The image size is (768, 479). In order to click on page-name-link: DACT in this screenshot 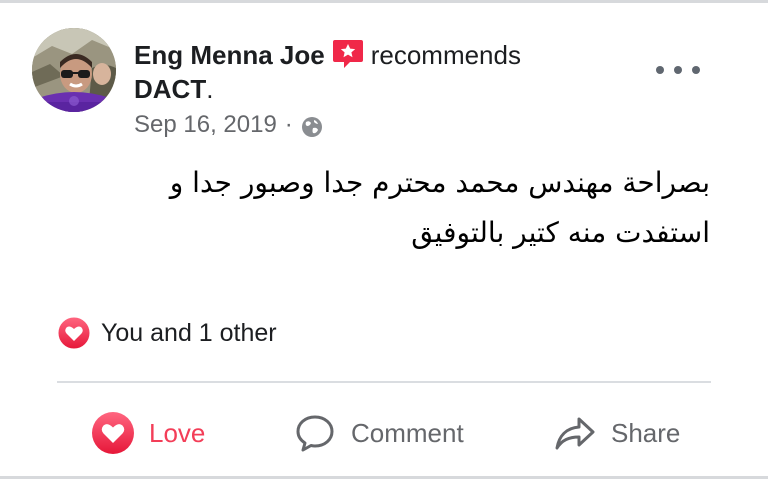, I will do `click(170, 89)`.